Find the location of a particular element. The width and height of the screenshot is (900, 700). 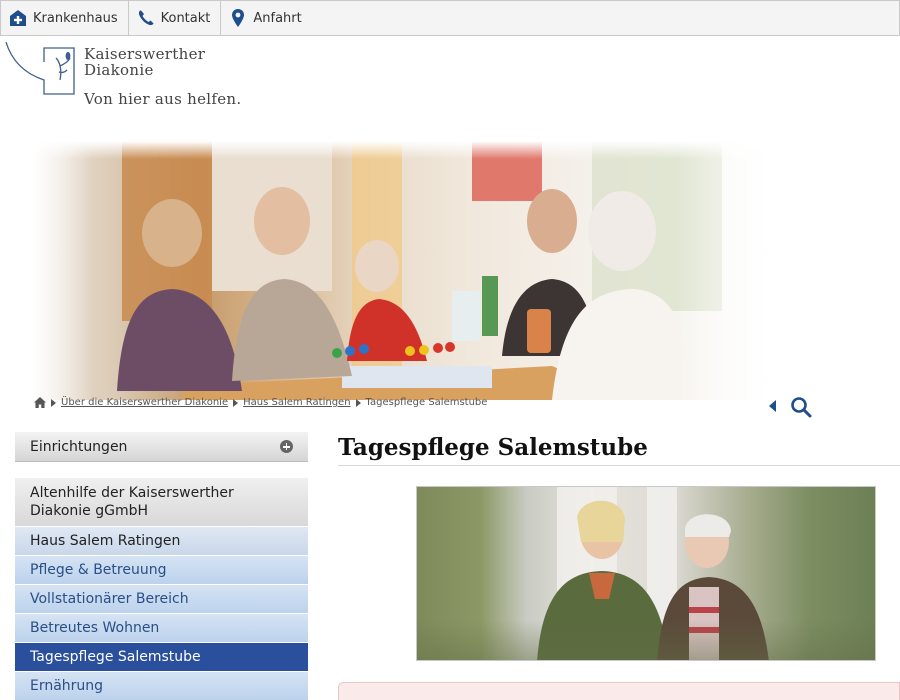

home-icon is located at coordinates (40, 402).